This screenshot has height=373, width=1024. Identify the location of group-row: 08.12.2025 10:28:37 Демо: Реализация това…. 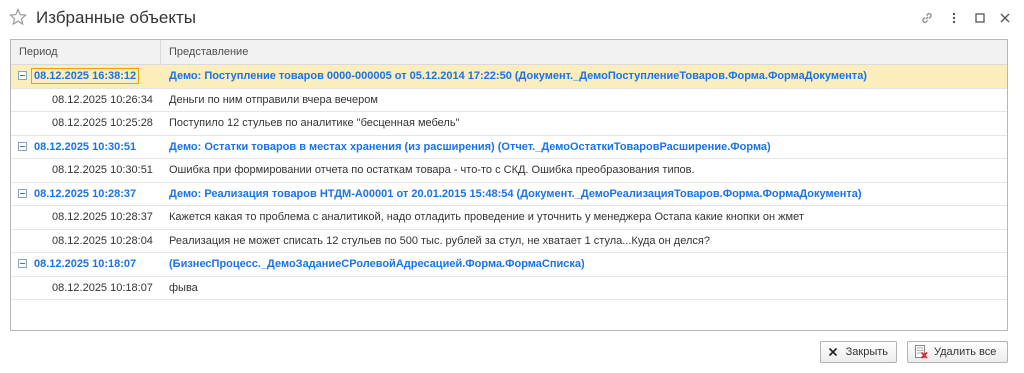
(509, 194).